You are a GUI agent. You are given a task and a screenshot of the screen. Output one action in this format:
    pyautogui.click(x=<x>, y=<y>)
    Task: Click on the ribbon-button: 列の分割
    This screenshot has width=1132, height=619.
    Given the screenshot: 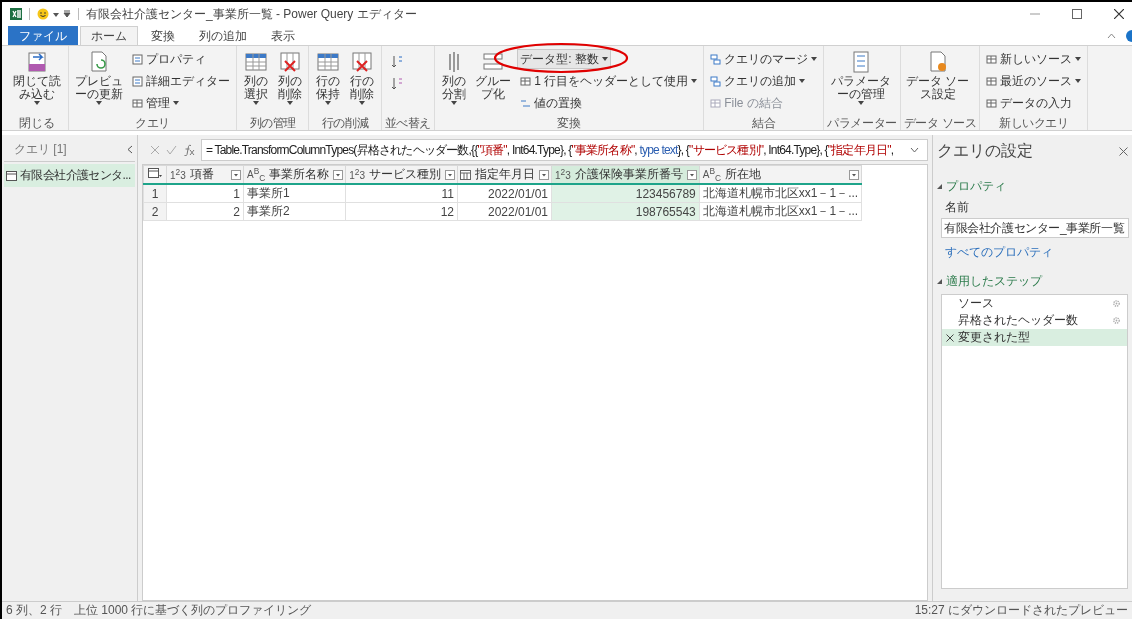 What is the action you would take?
    pyautogui.click(x=453, y=82)
    